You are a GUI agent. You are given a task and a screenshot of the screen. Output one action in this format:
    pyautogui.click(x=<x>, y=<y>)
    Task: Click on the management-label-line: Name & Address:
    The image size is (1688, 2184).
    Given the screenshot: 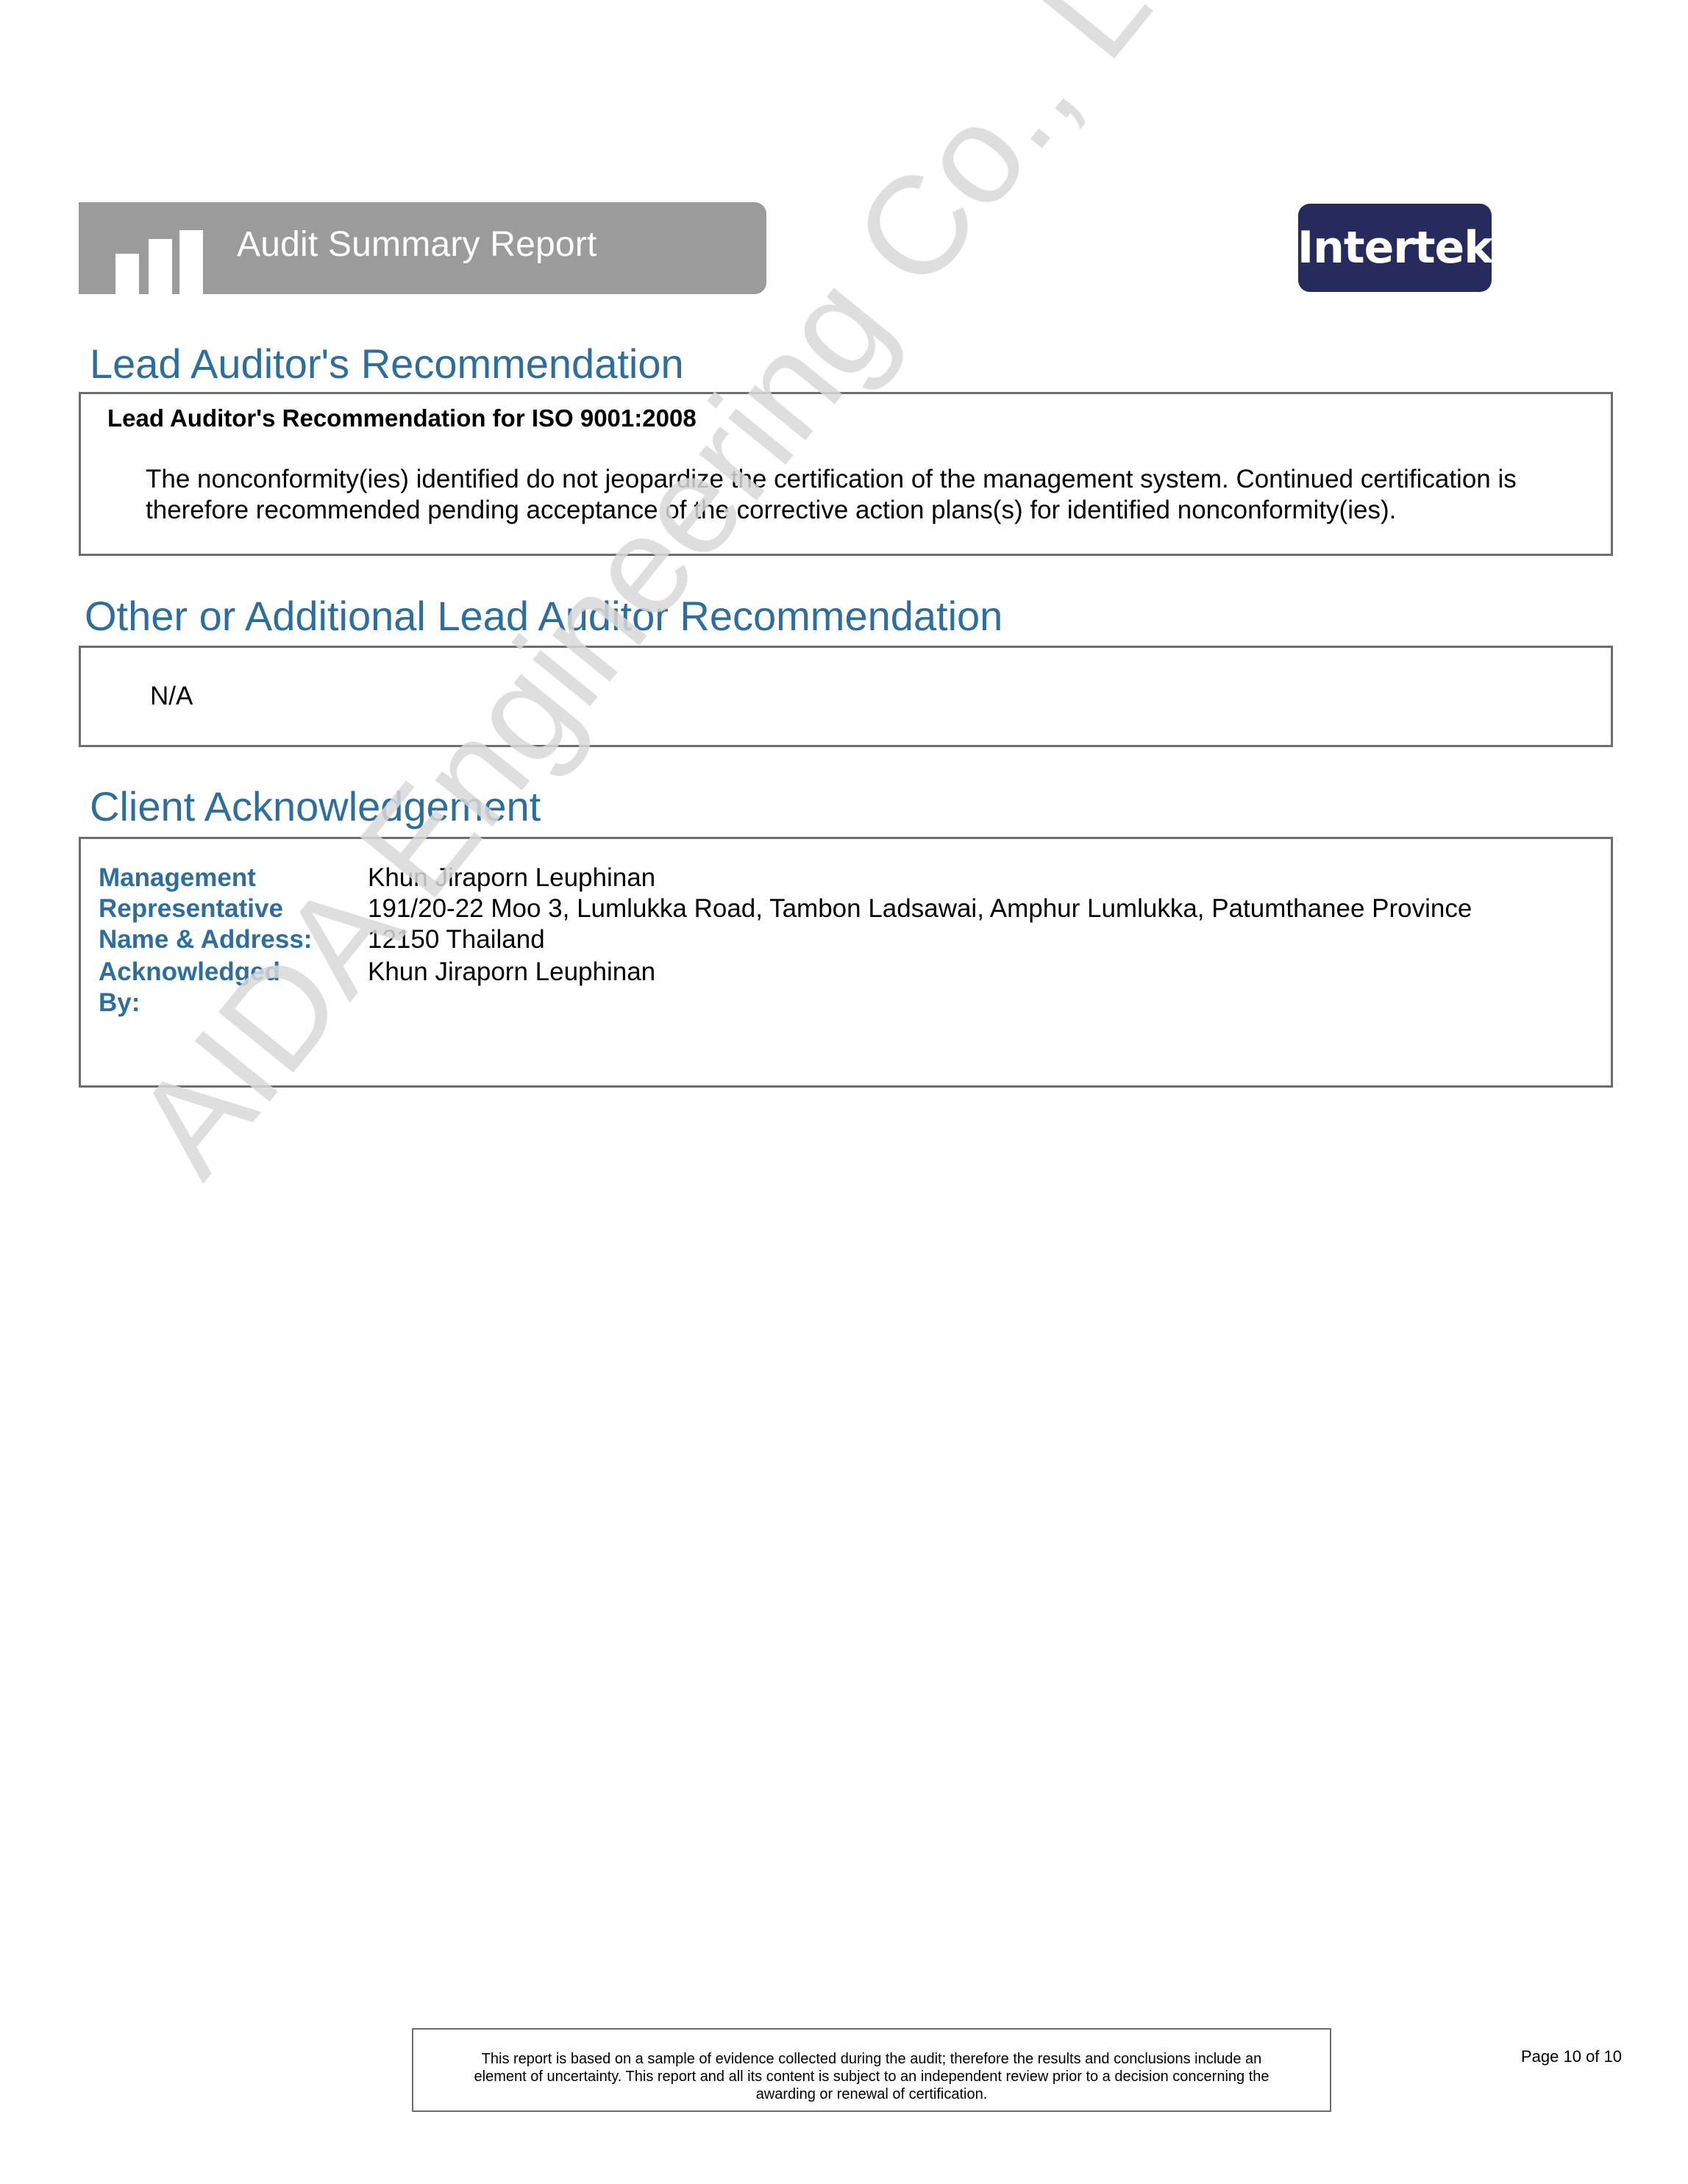 What is the action you would take?
    pyautogui.click(x=206, y=939)
    